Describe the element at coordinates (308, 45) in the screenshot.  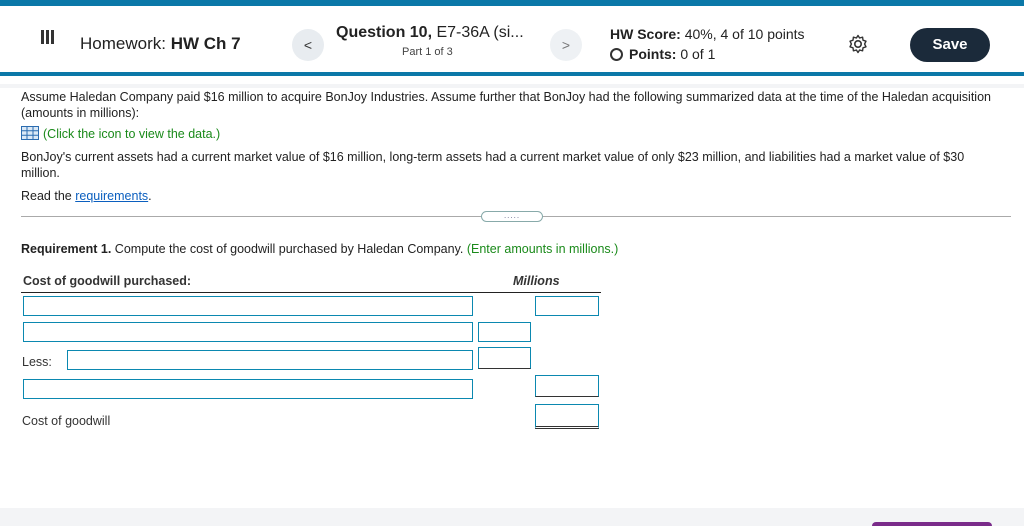
I see `previous-question-button: <` at that location.